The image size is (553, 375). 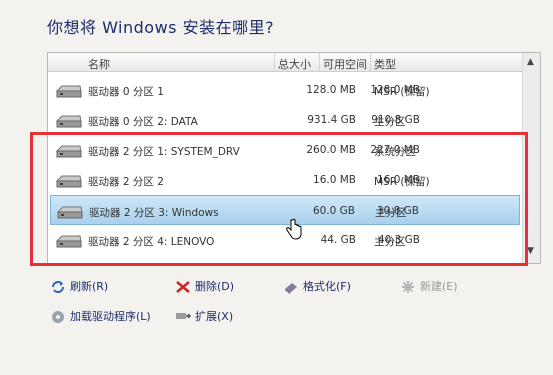 I want to click on scroll-up-icon: ▲, so click(x=530, y=62).